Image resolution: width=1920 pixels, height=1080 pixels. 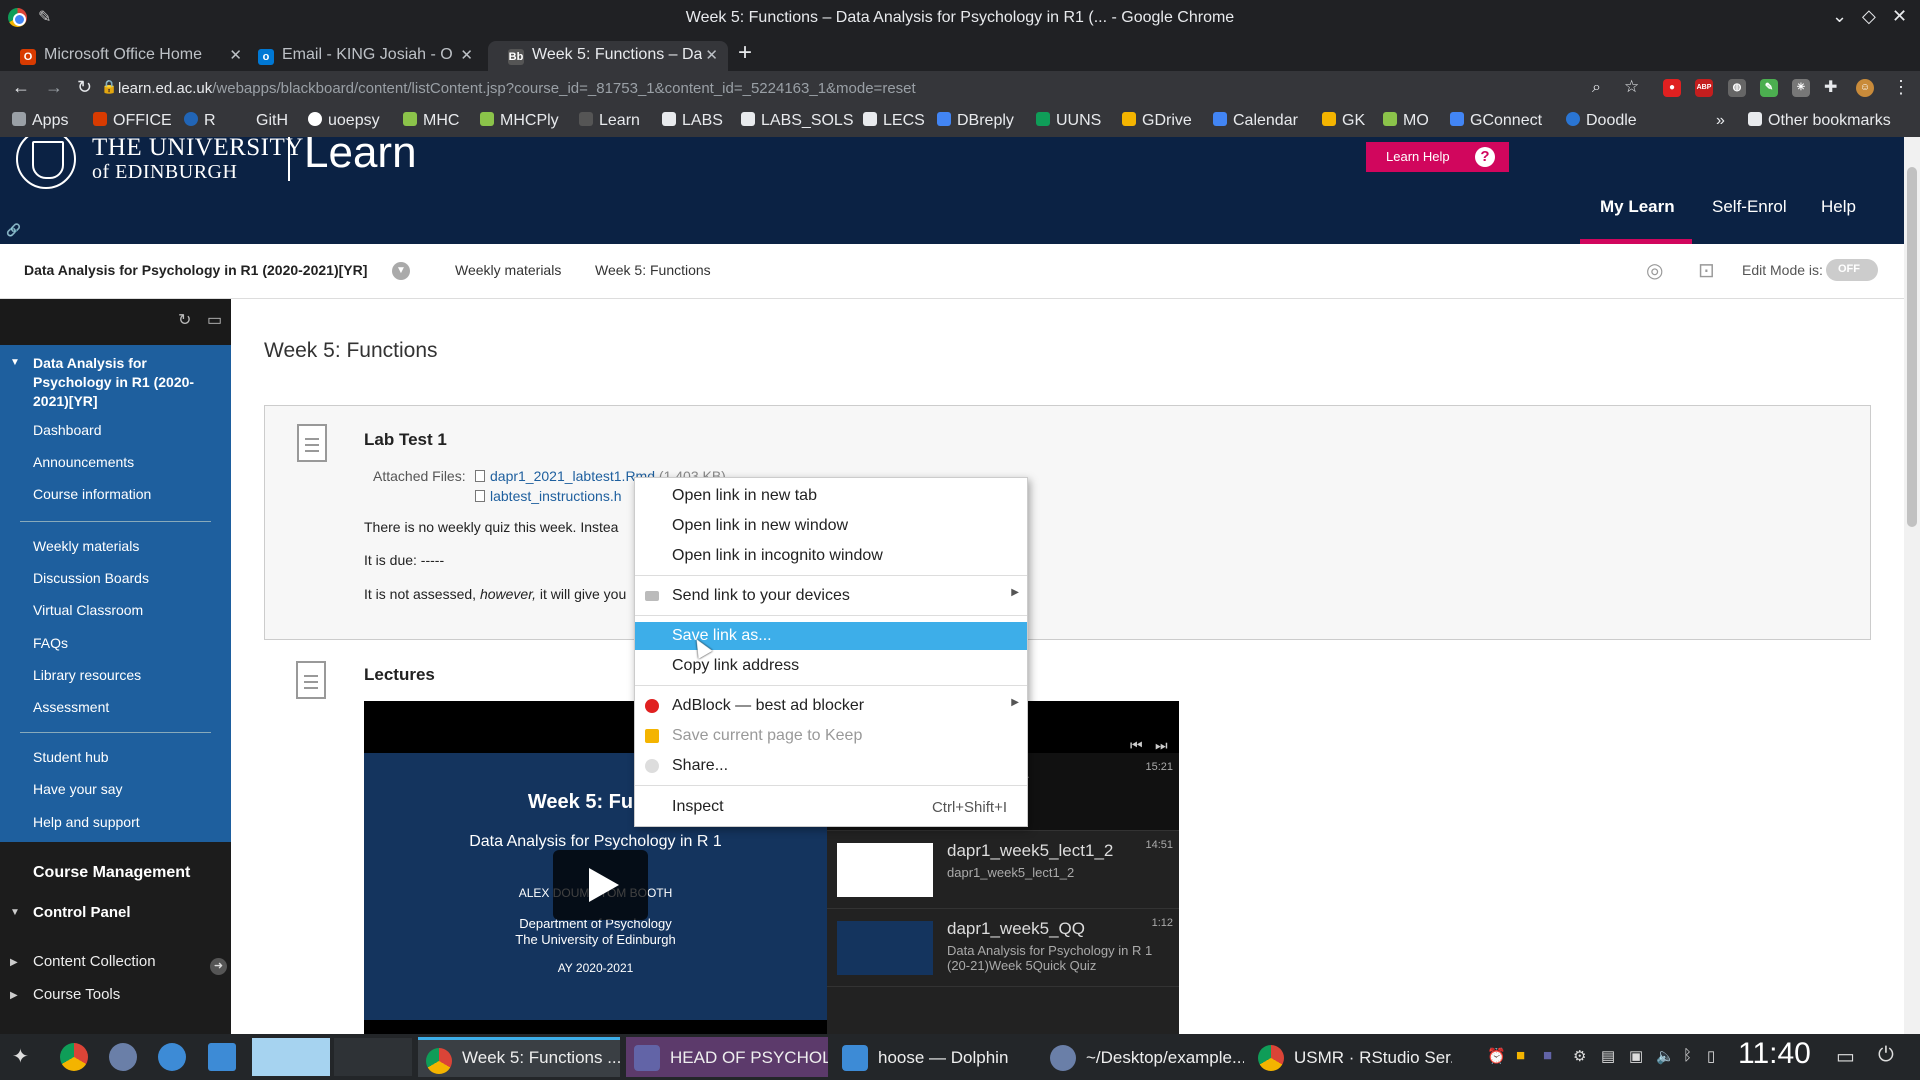 I want to click on menu-send-to-devices: Send link to your devices ▶, so click(x=831, y=596).